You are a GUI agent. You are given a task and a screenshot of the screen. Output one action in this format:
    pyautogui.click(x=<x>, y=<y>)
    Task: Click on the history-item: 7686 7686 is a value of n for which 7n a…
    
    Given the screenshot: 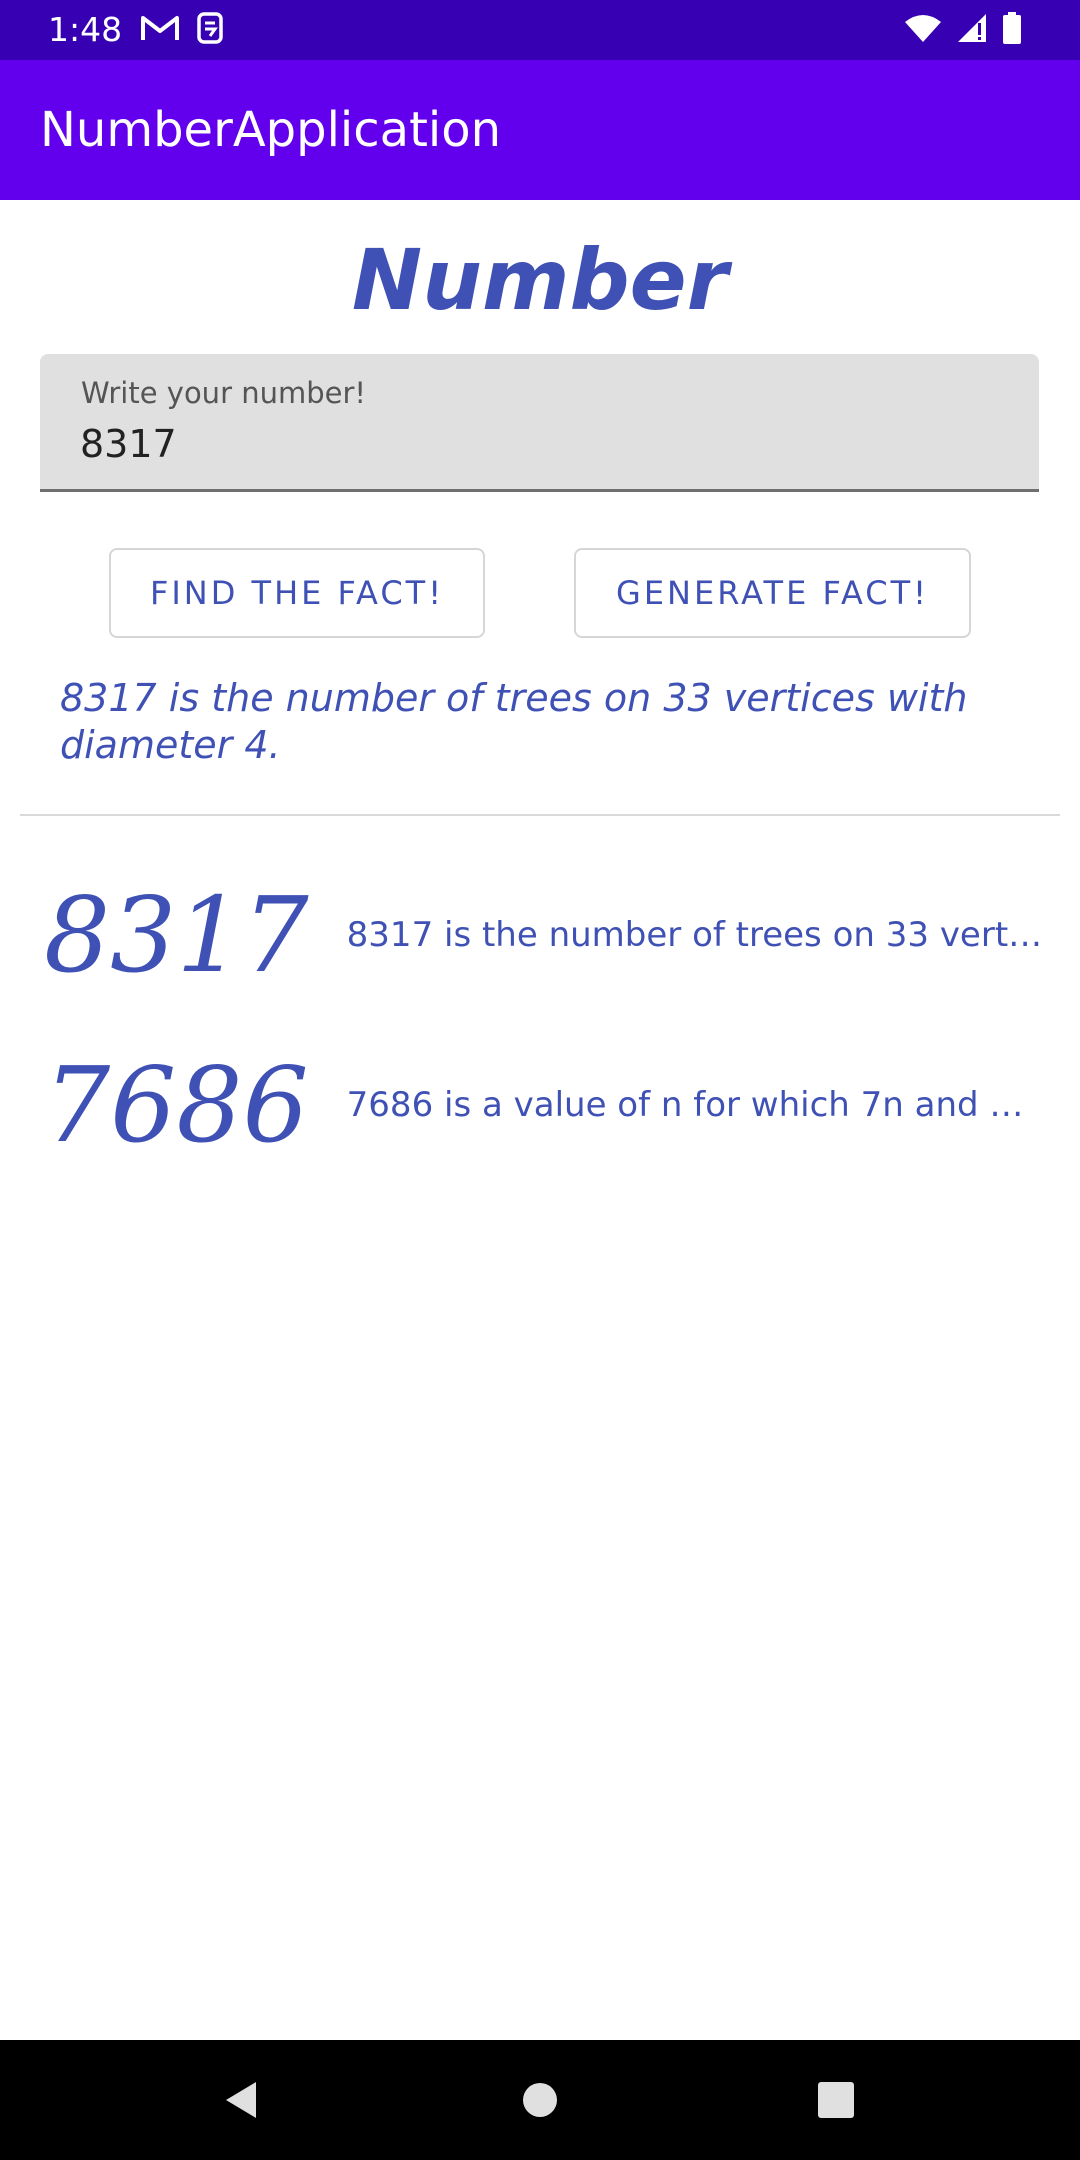 What is the action you would take?
    pyautogui.click(x=540, y=1105)
    